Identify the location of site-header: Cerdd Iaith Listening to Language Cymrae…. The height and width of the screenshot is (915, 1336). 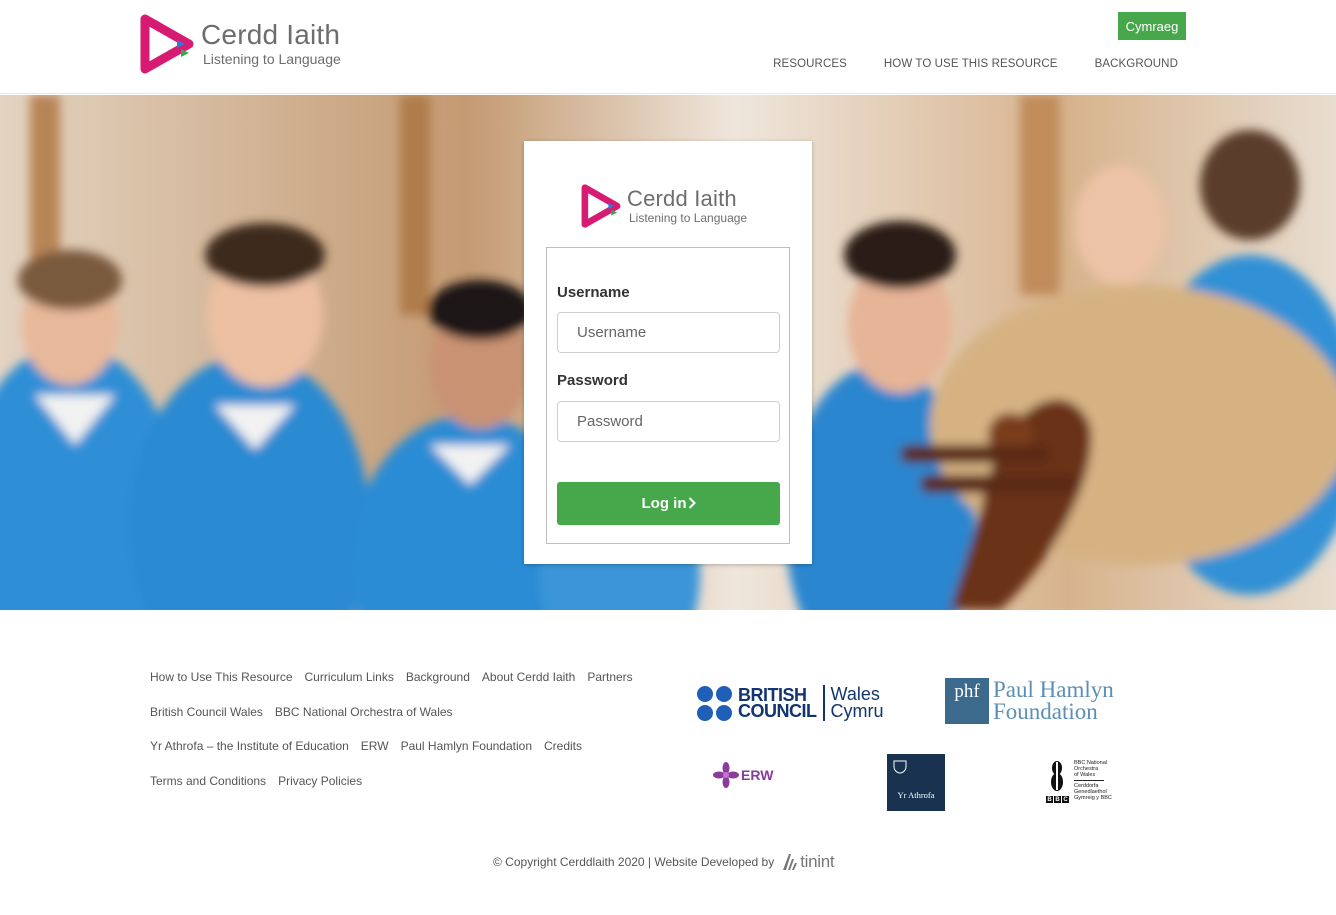
(668, 47).